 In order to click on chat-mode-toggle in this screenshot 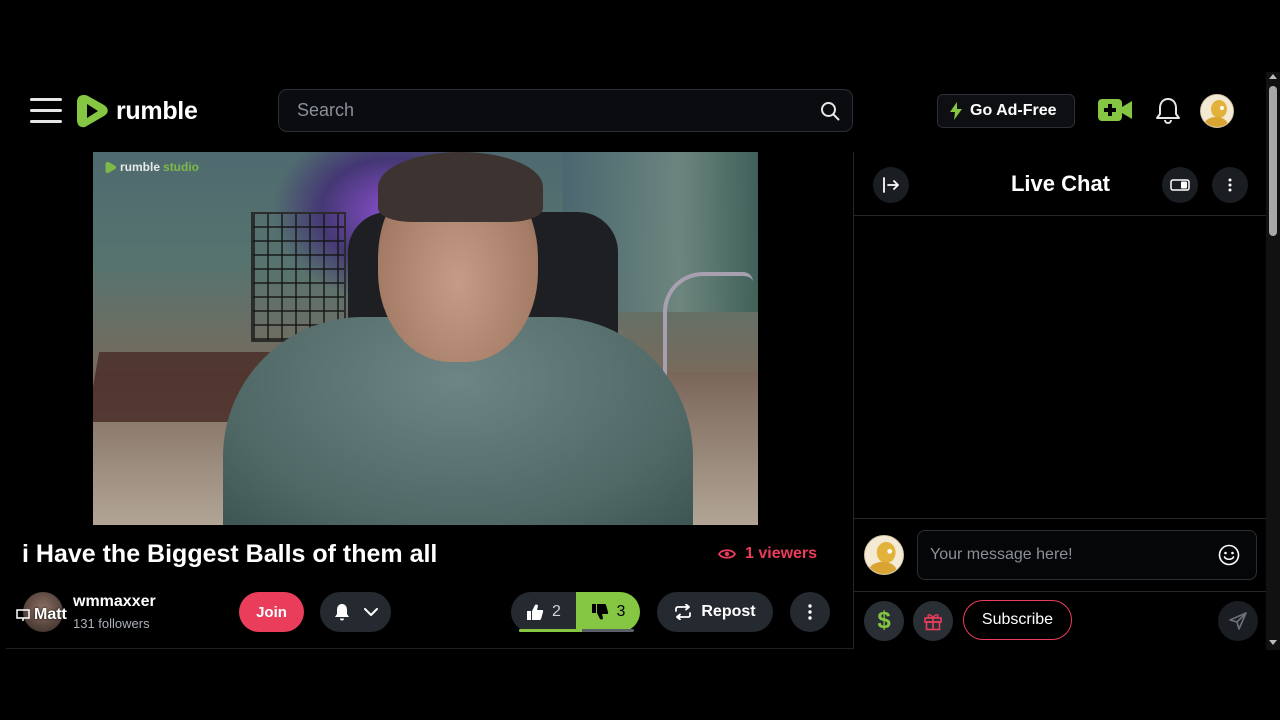, I will do `click(1180, 185)`.